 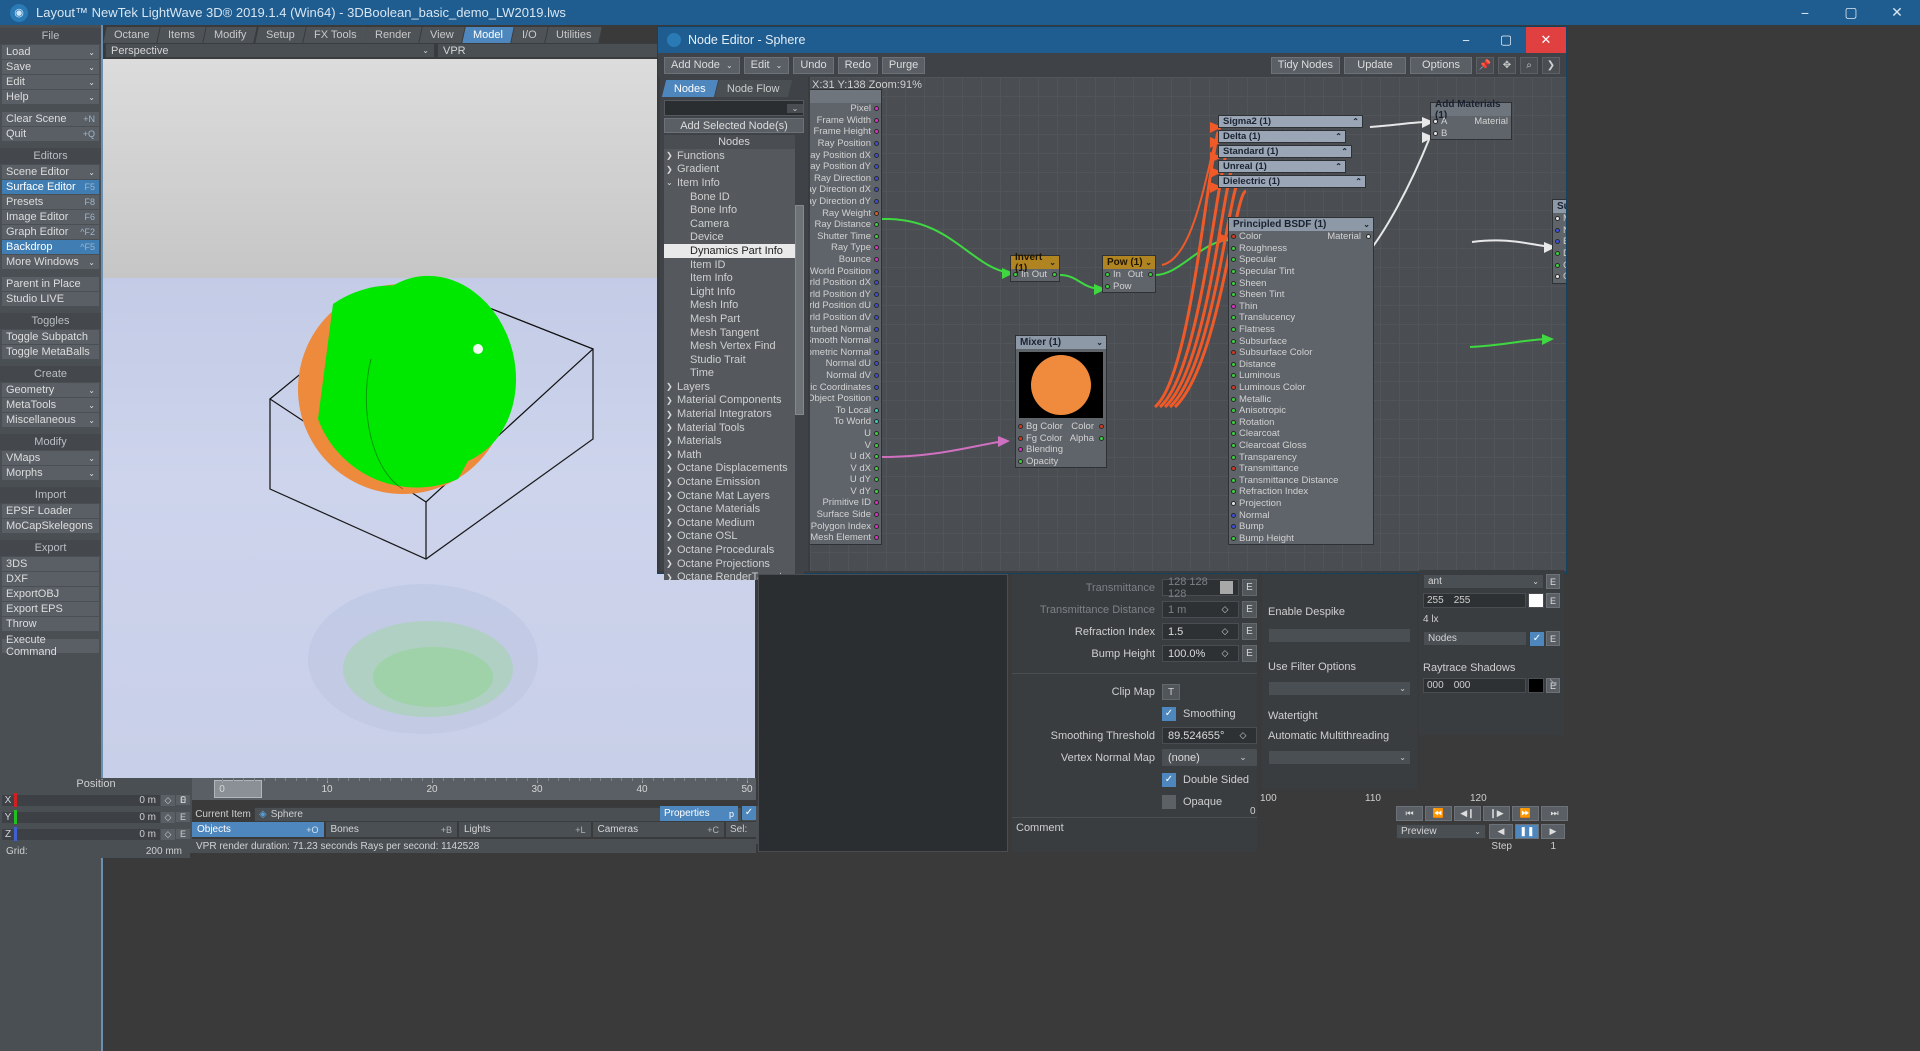 What do you see at coordinates (734, 550) in the screenshot?
I see `node-tree-item: ❯ Octane Procedurals` at bounding box center [734, 550].